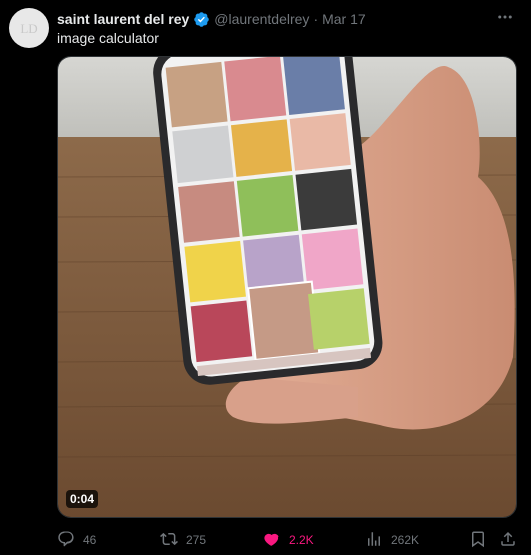 The height and width of the screenshot is (555, 531). Describe the element at coordinates (276, 540) in the screenshot. I see `like-icon` at that location.